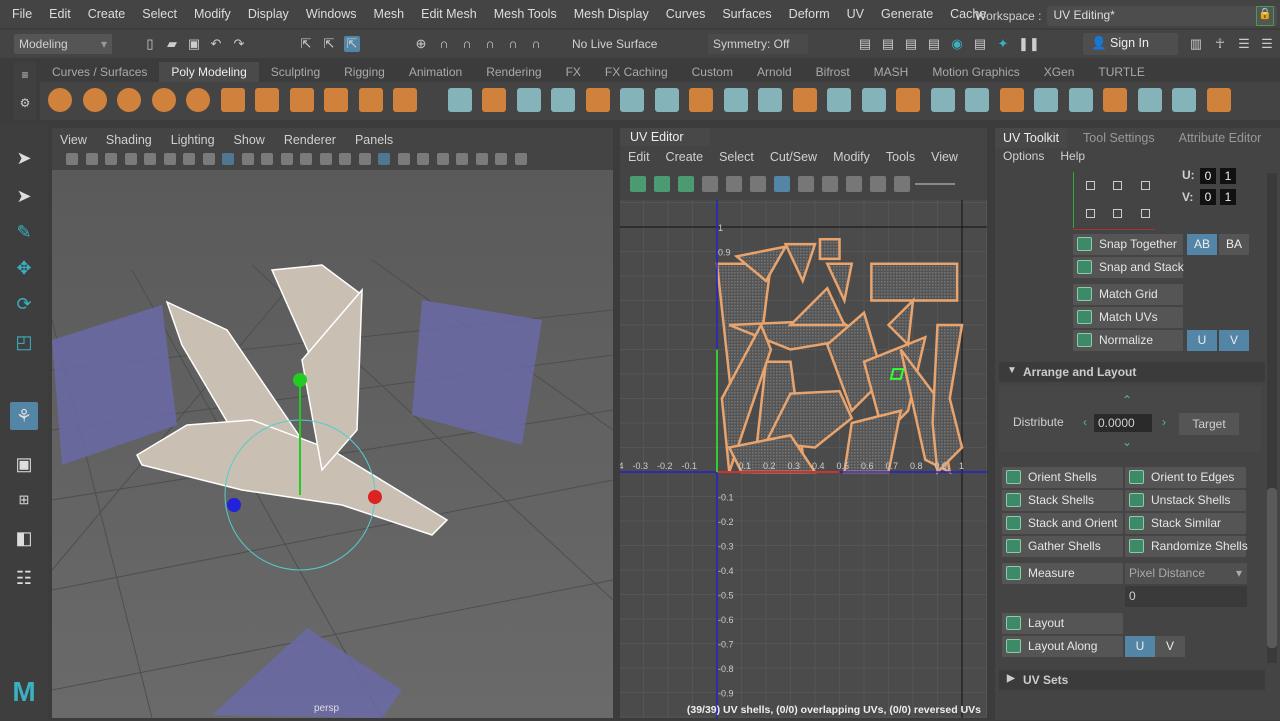 The width and height of the screenshot is (1280, 721). Describe the element at coordinates (865, 44) in the screenshot. I see `render-view-icon: ▤` at that location.